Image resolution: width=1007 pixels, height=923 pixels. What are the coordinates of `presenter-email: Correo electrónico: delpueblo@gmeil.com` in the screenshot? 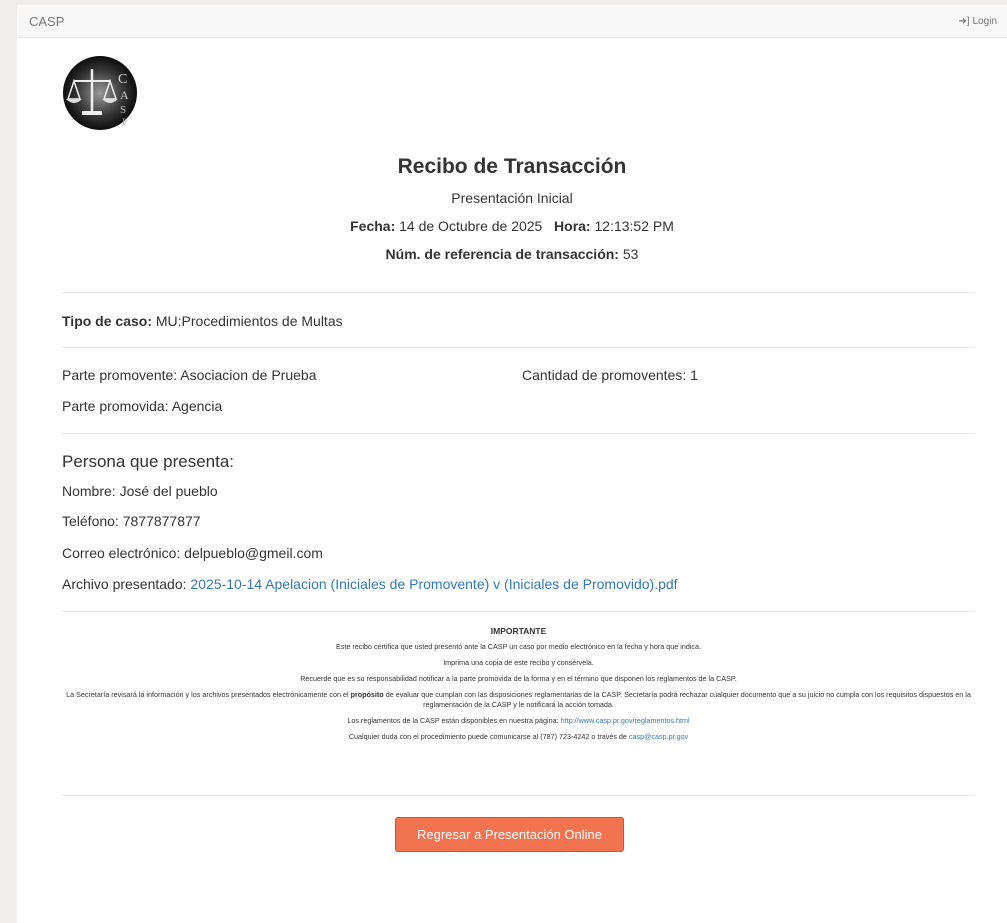 It's located at (192, 553).